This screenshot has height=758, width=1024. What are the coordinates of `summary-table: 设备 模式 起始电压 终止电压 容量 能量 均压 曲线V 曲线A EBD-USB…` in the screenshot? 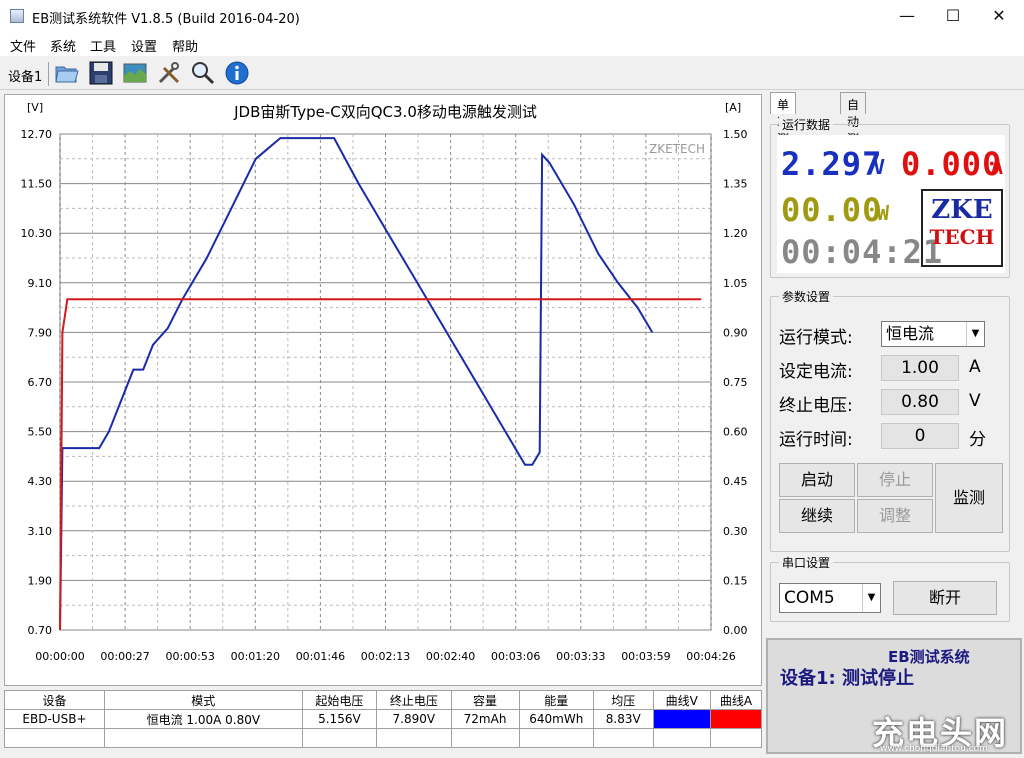 It's located at (383, 719).